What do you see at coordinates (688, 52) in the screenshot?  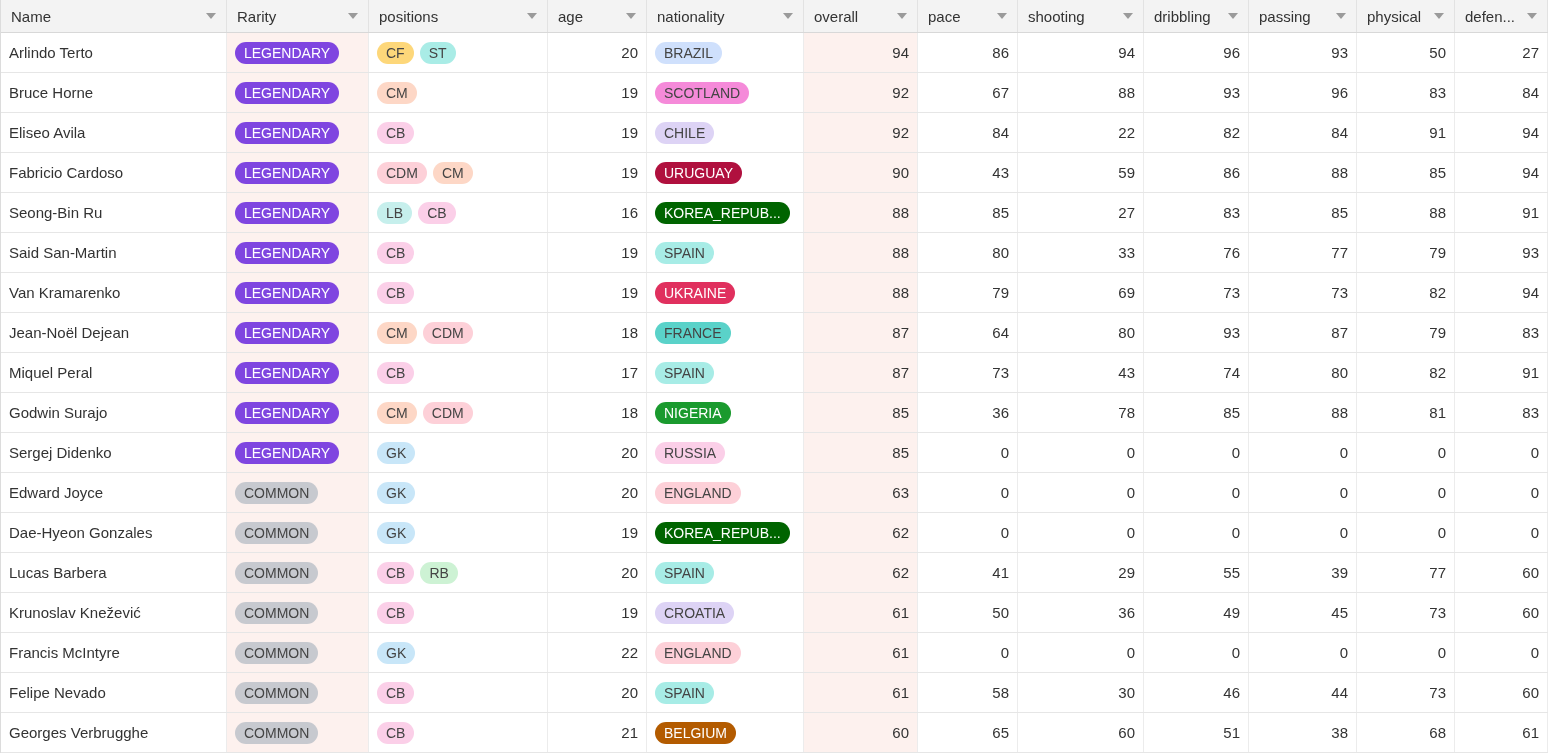 I see `tag: BRAZIL` at bounding box center [688, 52].